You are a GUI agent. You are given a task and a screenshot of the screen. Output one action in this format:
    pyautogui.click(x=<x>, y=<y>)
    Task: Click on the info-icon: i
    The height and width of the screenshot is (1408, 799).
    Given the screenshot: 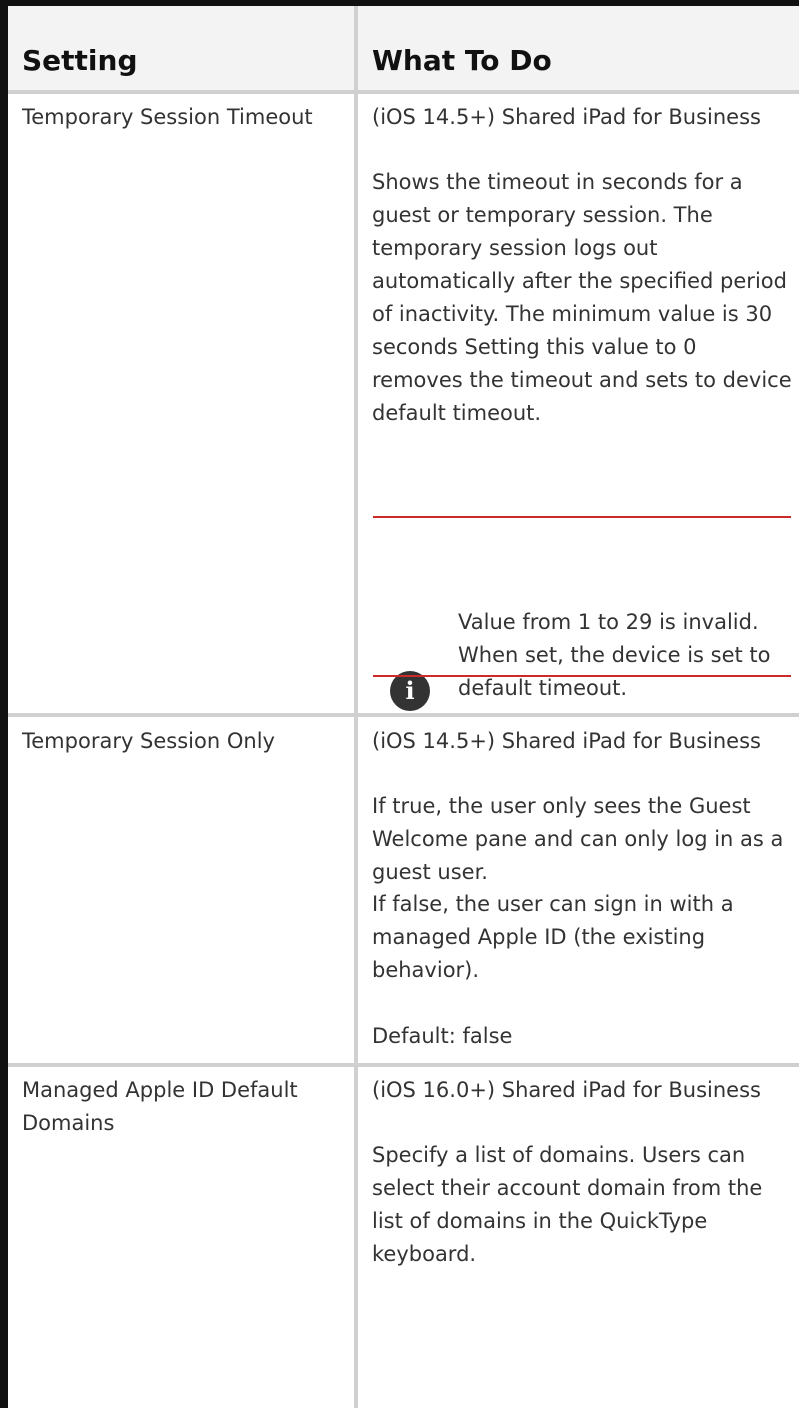 What is the action you would take?
    pyautogui.click(x=410, y=691)
    